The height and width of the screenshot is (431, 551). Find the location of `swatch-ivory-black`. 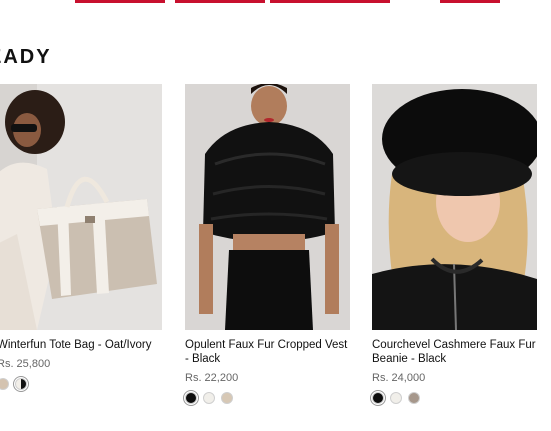

swatch-ivory-black is located at coordinates (21, 384).